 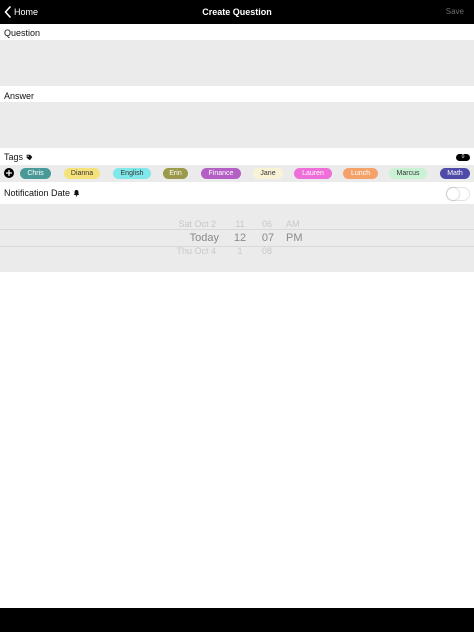 What do you see at coordinates (240, 251) in the screenshot?
I see `picker-hour-next: 1` at bounding box center [240, 251].